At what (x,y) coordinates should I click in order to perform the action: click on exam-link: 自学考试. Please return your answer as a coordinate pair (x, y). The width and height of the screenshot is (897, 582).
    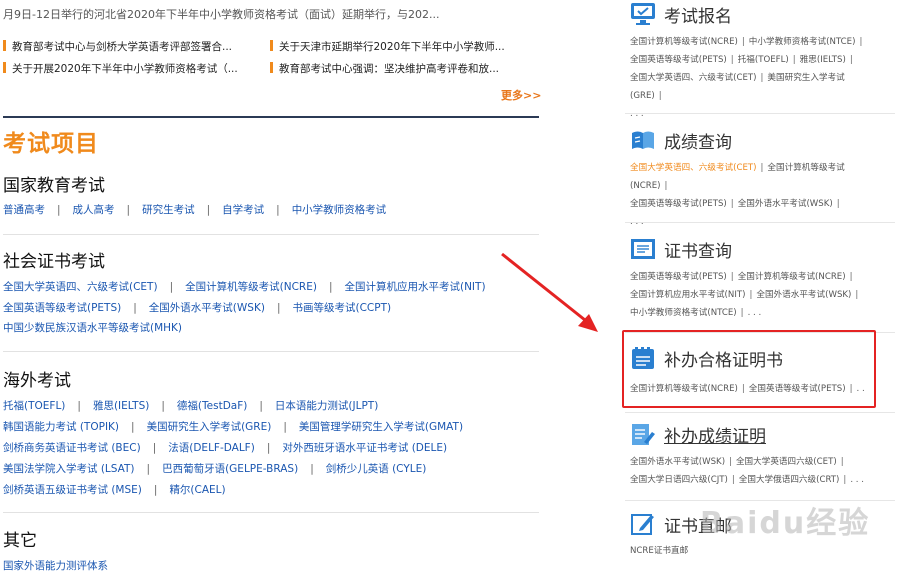
    Looking at the image, I should click on (243, 210).